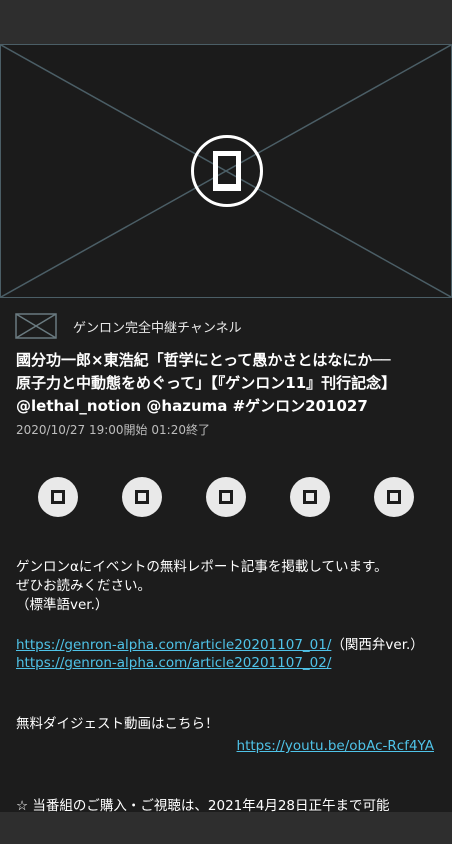  Describe the element at coordinates (206, 383) in the screenshot. I see `program-title-line: 原子力と中動態をめぐって」【『ゲンロン11』刊行記念】` at that location.